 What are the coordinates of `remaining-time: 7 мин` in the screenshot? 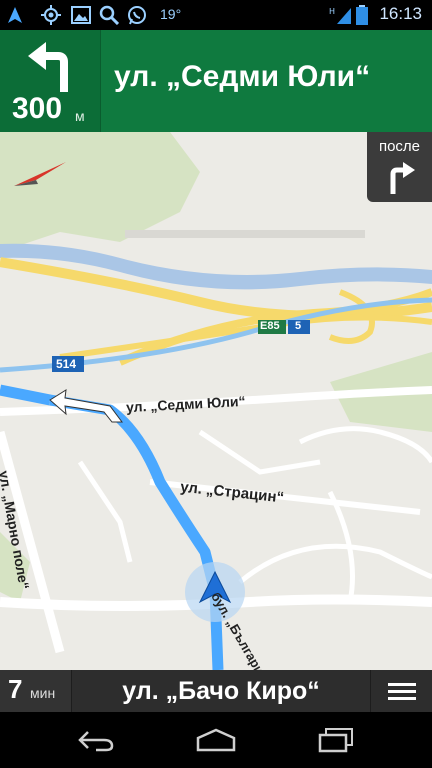 It's located at (36, 691).